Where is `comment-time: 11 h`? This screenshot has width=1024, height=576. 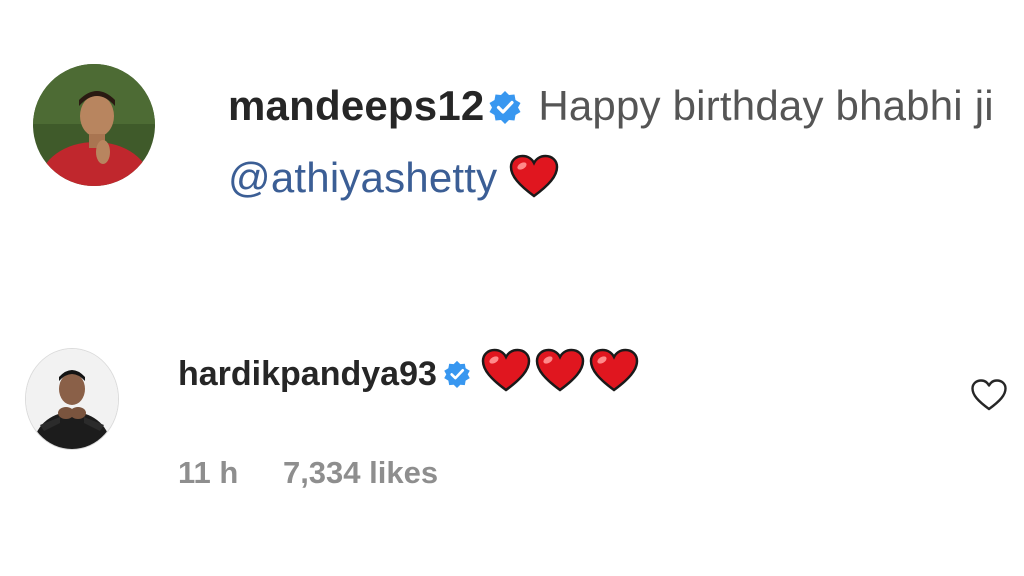 comment-time: 11 h is located at coordinates (208, 472).